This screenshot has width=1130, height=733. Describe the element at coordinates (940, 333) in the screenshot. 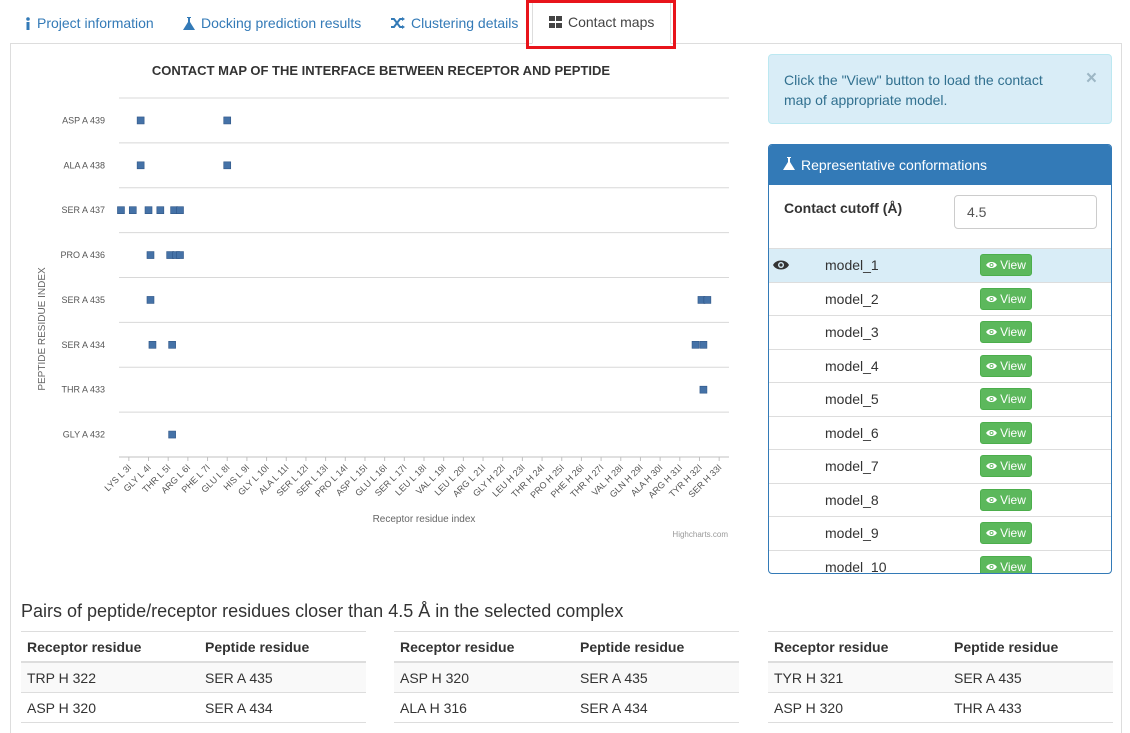

I see `model-row: model_3 View` at that location.